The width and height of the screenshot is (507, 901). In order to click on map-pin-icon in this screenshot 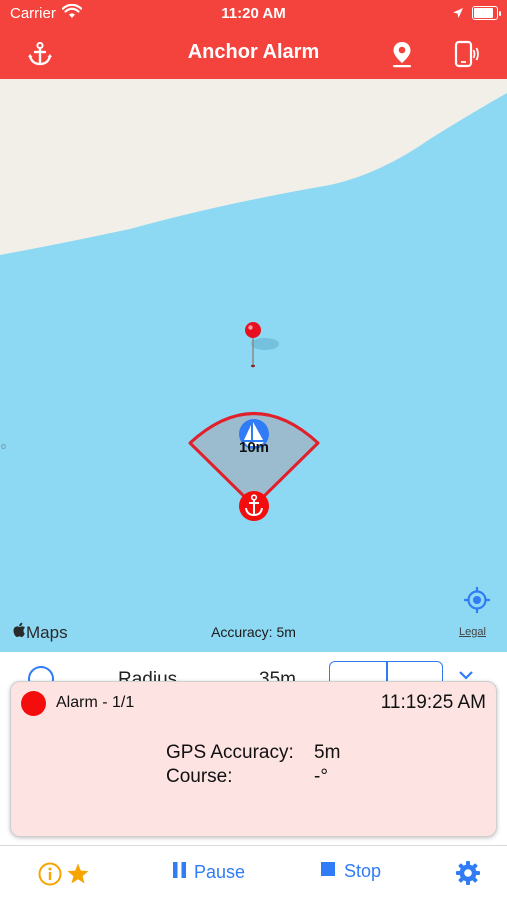, I will do `click(402, 54)`.